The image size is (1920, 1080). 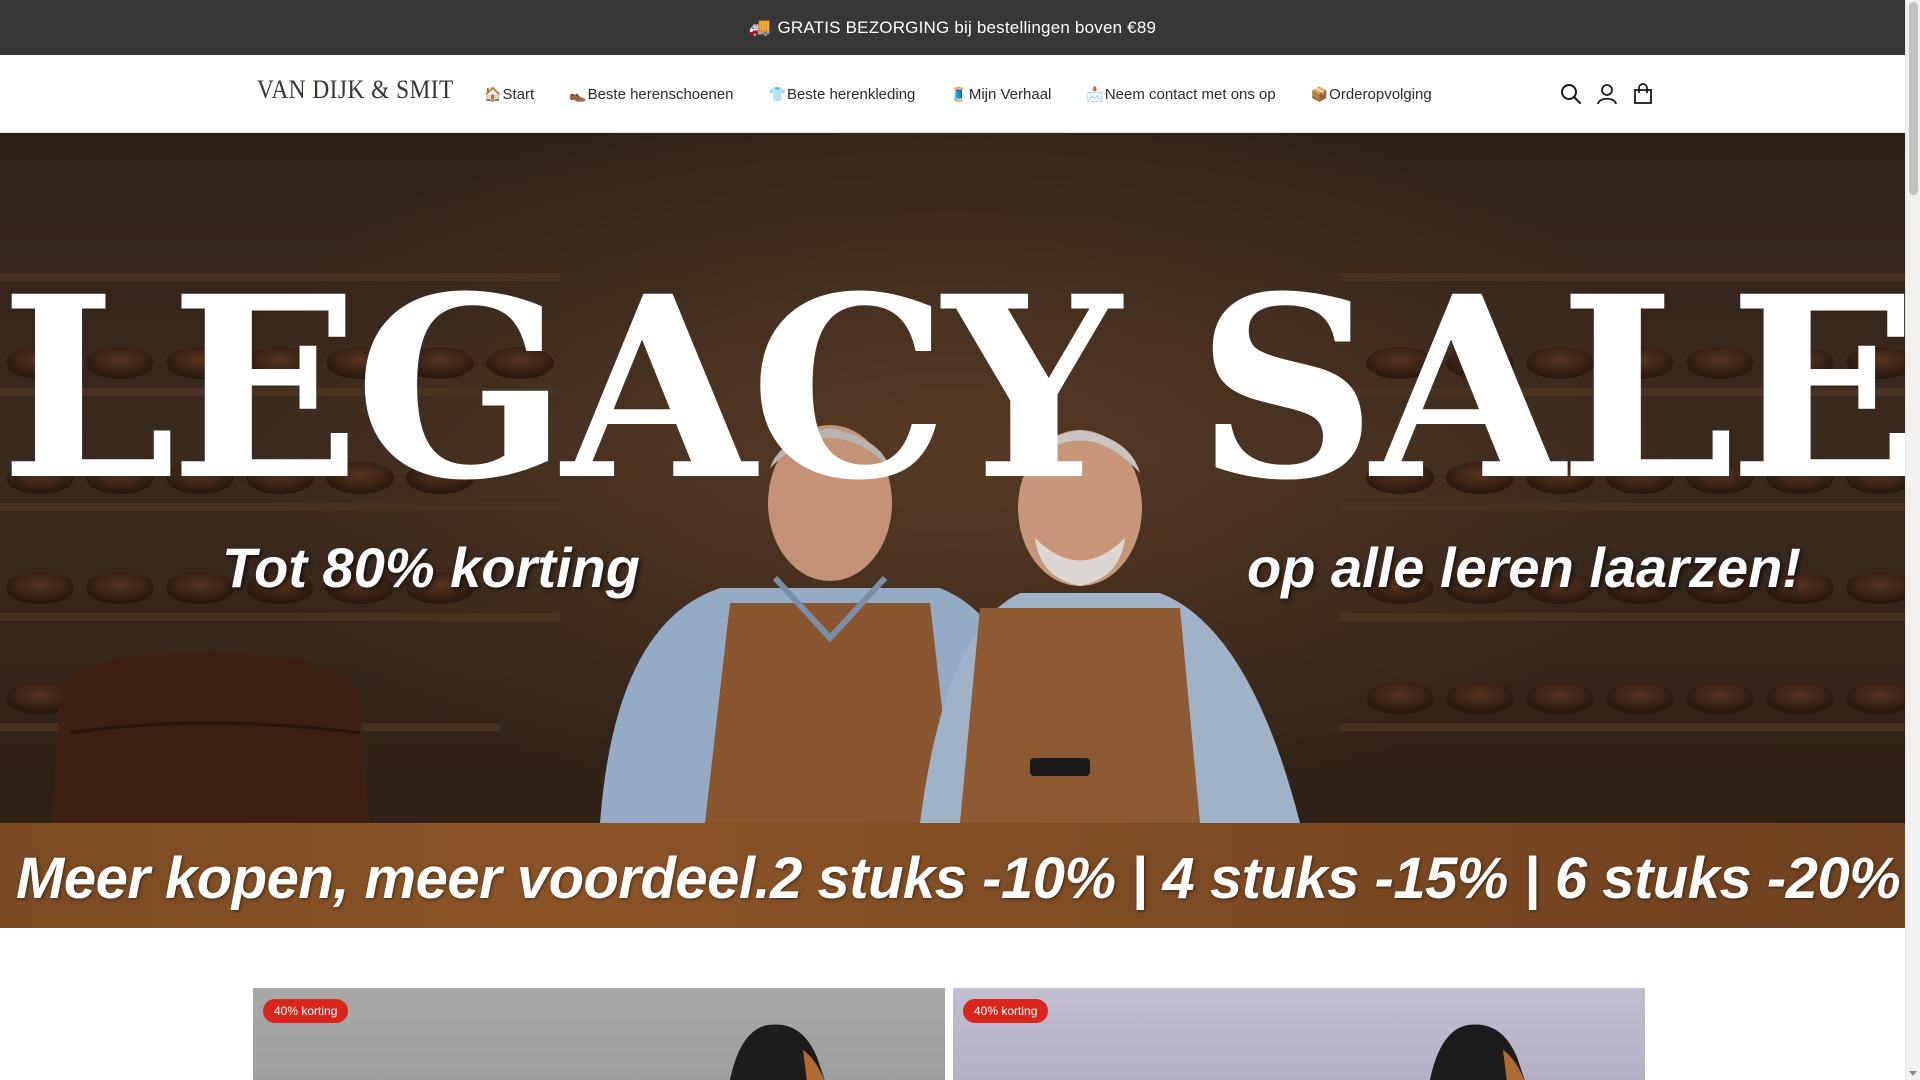 What do you see at coordinates (1912, 540) in the screenshot?
I see `page-scrollbar` at bounding box center [1912, 540].